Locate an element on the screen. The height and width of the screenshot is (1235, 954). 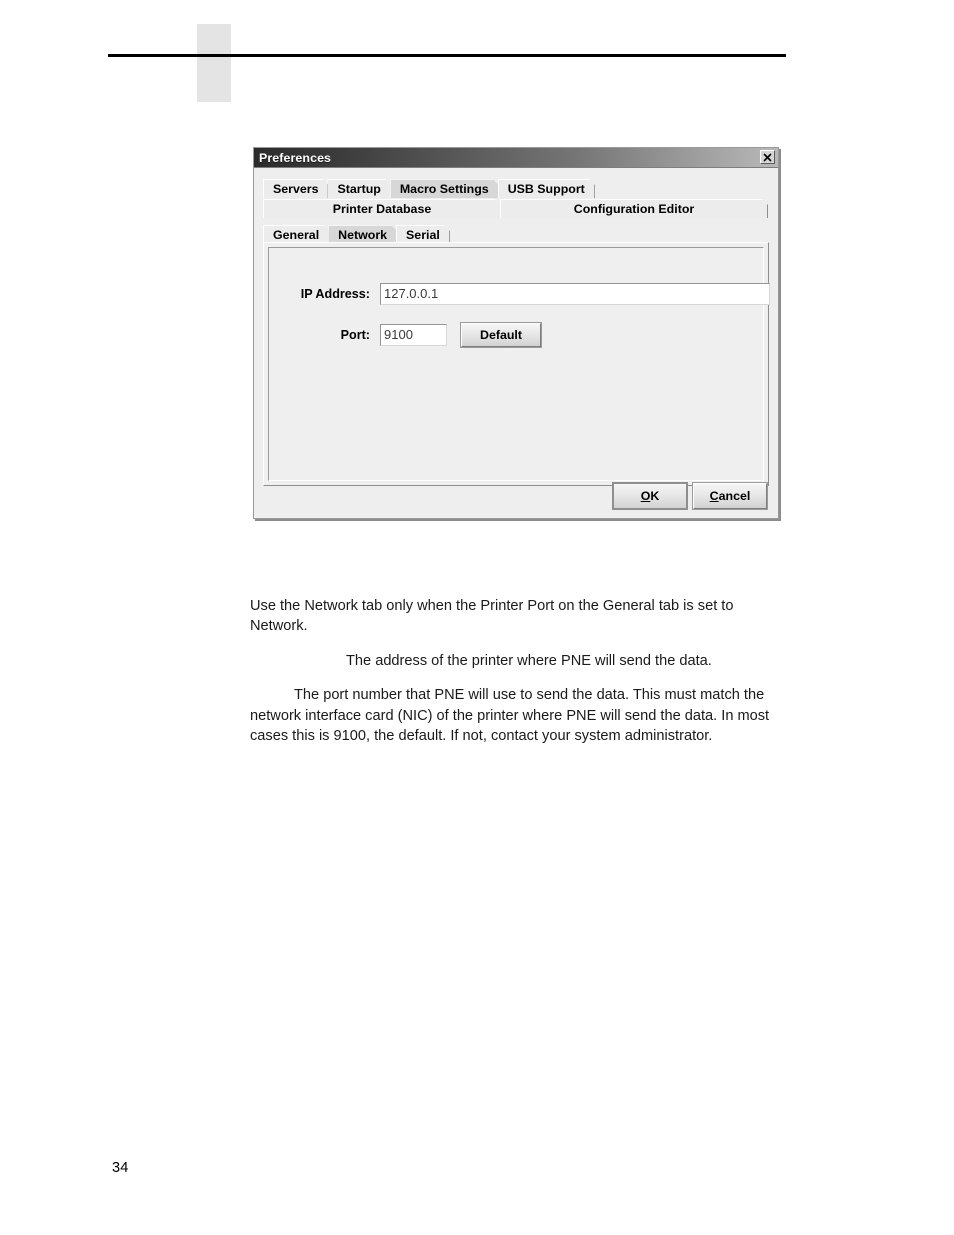
ip-address-label: IP Address: is located at coordinates (335, 294).